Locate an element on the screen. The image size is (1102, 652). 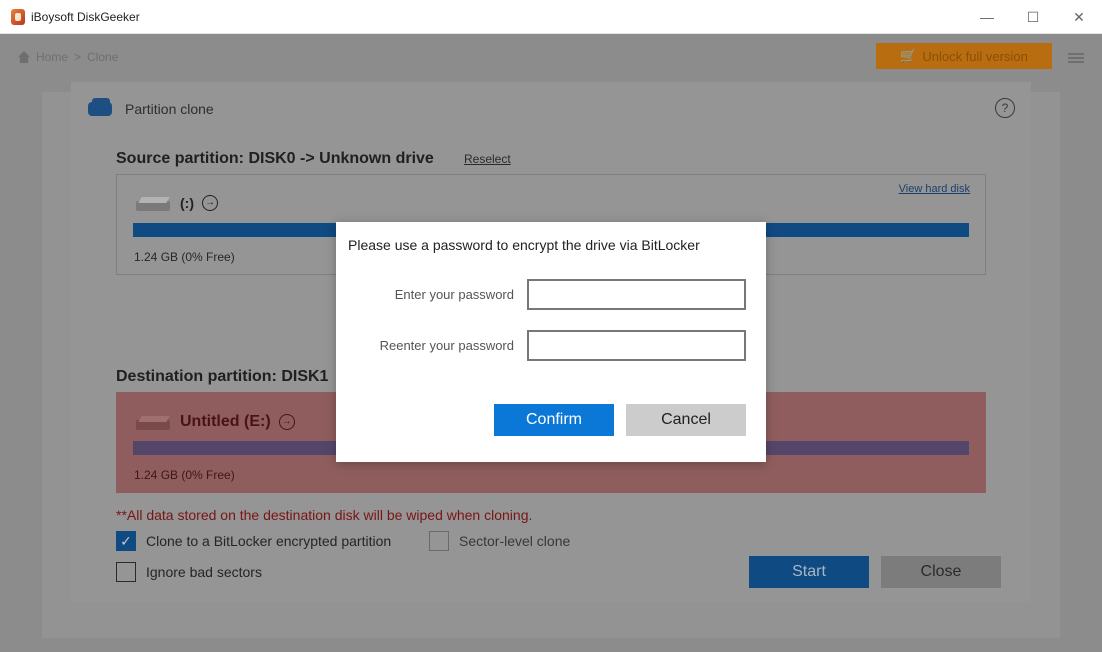
dialog-title: Partition clone is located at coordinates (169, 109).